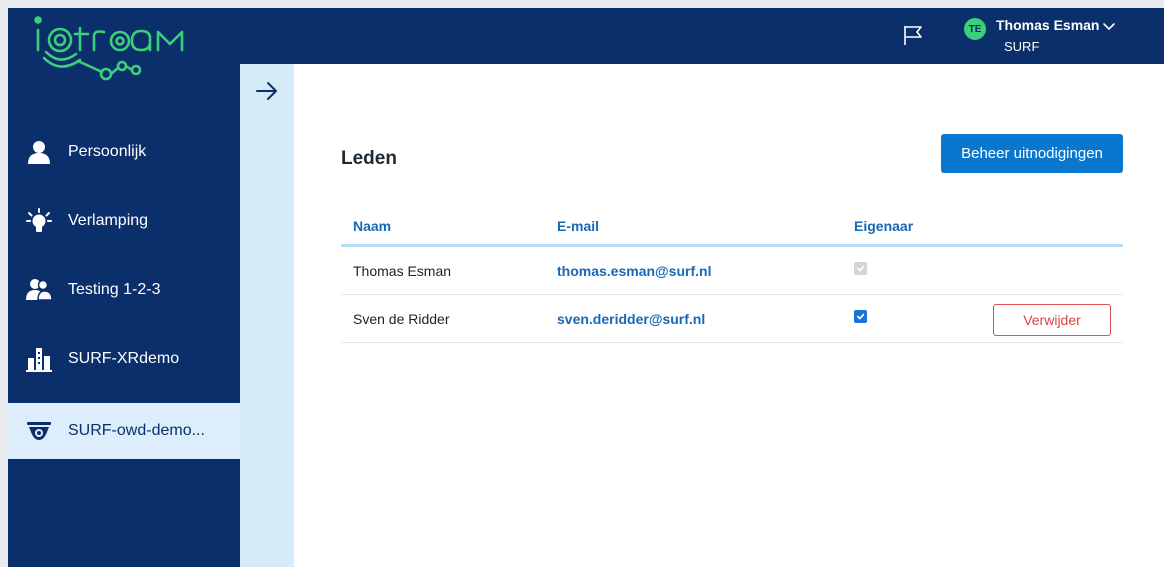 Image resolution: width=1164 pixels, height=567 pixels. What do you see at coordinates (975, 29) in the screenshot?
I see `avatar: TE` at bounding box center [975, 29].